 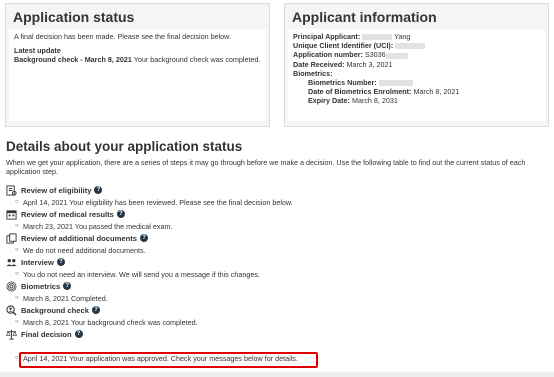 What do you see at coordinates (11, 214) in the screenshot?
I see `calendar-icon` at bounding box center [11, 214].